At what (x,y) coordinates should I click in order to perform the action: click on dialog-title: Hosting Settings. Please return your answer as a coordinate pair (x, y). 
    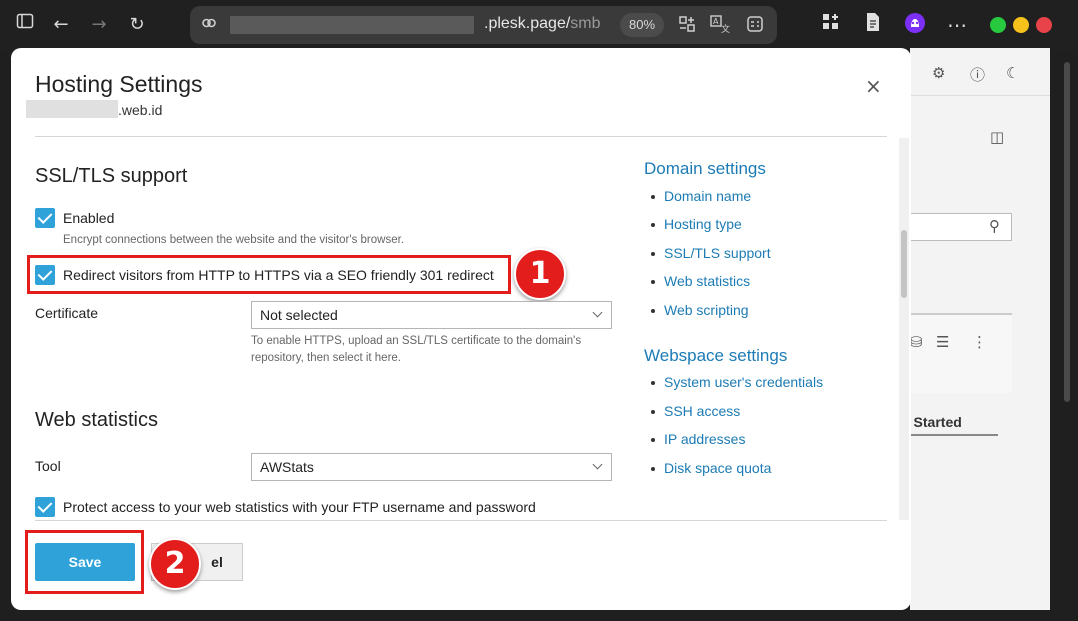
    Looking at the image, I should click on (119, 84).